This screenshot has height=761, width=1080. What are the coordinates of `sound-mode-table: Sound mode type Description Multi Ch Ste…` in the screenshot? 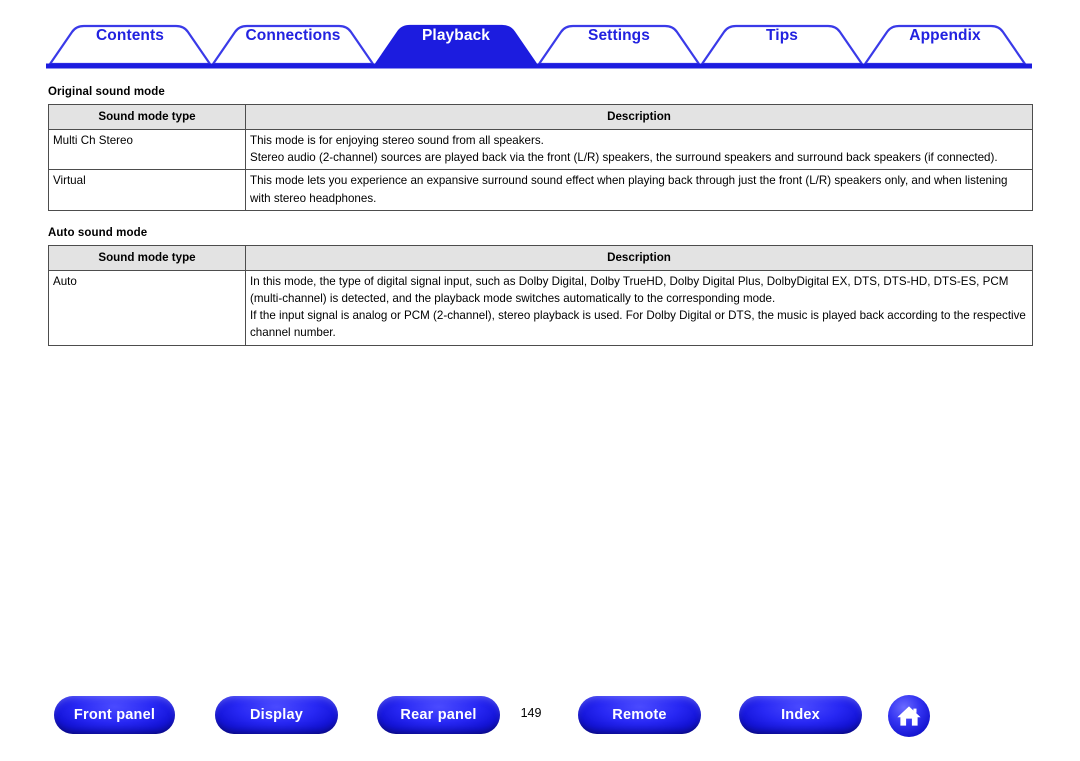 It's located at (540, 157).